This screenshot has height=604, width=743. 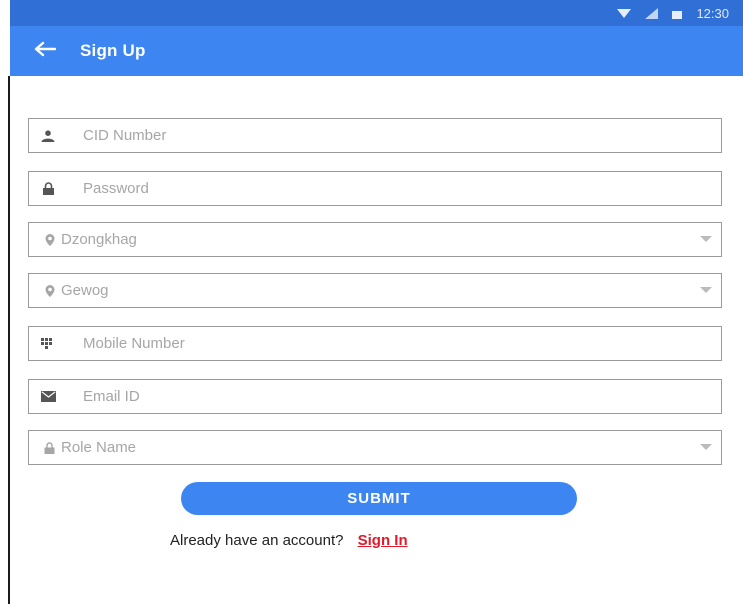 I want to click on email-field, so click(x=375, y=396).